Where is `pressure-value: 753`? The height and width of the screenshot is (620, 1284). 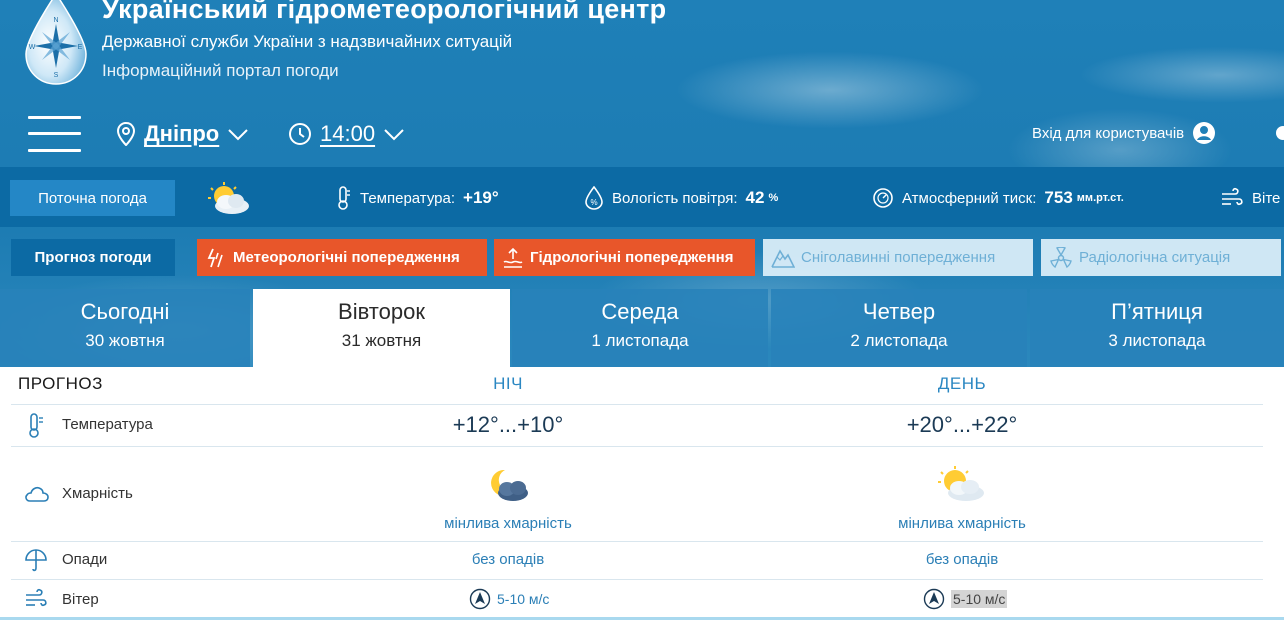 pressure-value: 753 is located at coordinates (1058, 197).